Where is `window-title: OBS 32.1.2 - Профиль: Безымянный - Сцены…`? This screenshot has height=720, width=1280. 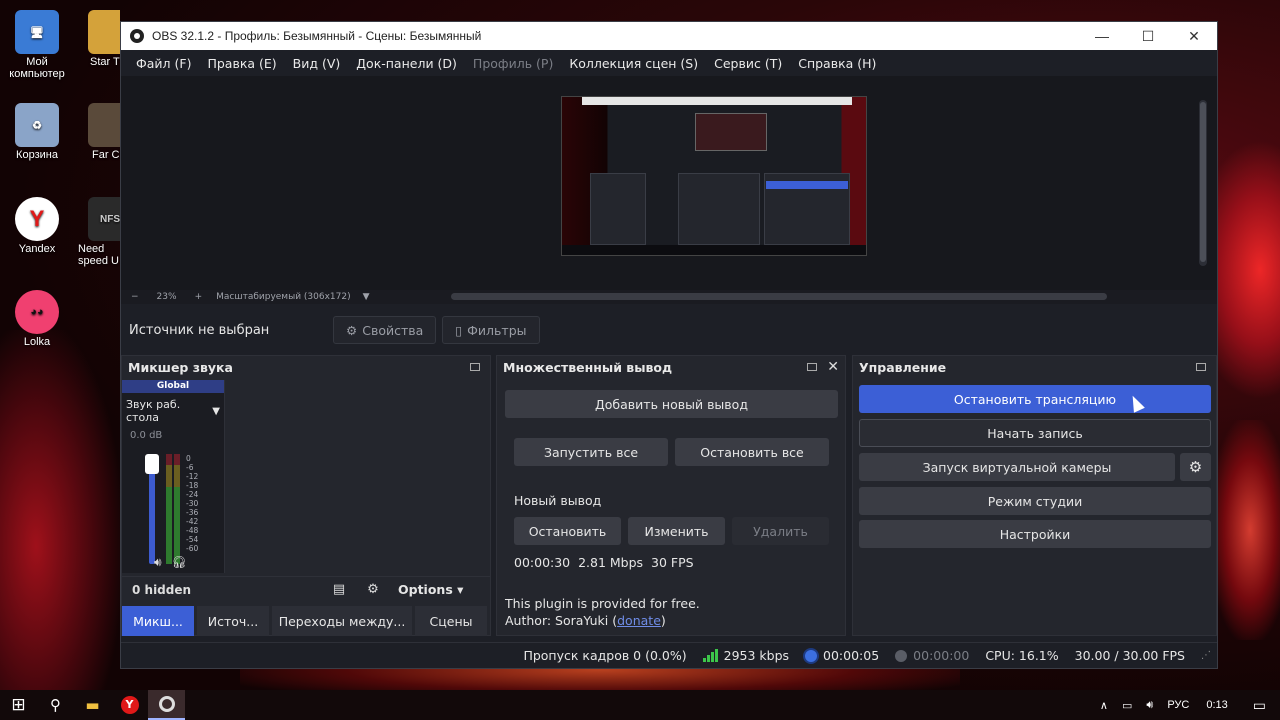 window-title: OBS 32.1.2 - Профиль: Безымянный - Сцены… is located at coordinates (317, 36).